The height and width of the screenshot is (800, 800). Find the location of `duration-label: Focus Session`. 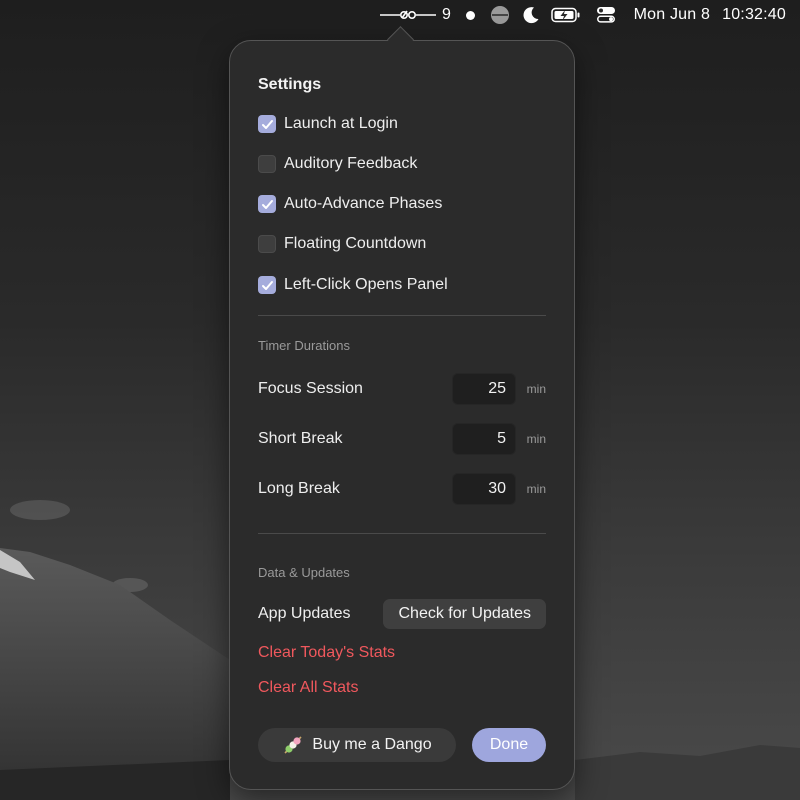

duration-label: Focus Session is located at coordinates (310, 388).